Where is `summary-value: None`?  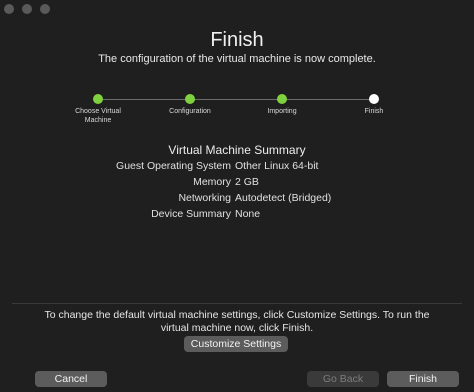 summary-value: None is located at coordinates (248, 214).